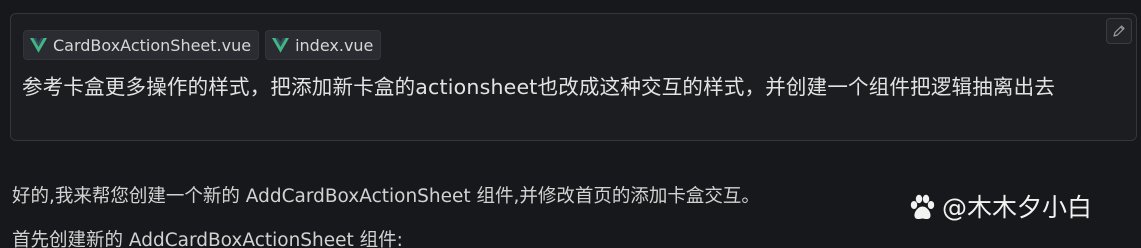  I want to click on attachment-name: index.vue, so click(334, 45).